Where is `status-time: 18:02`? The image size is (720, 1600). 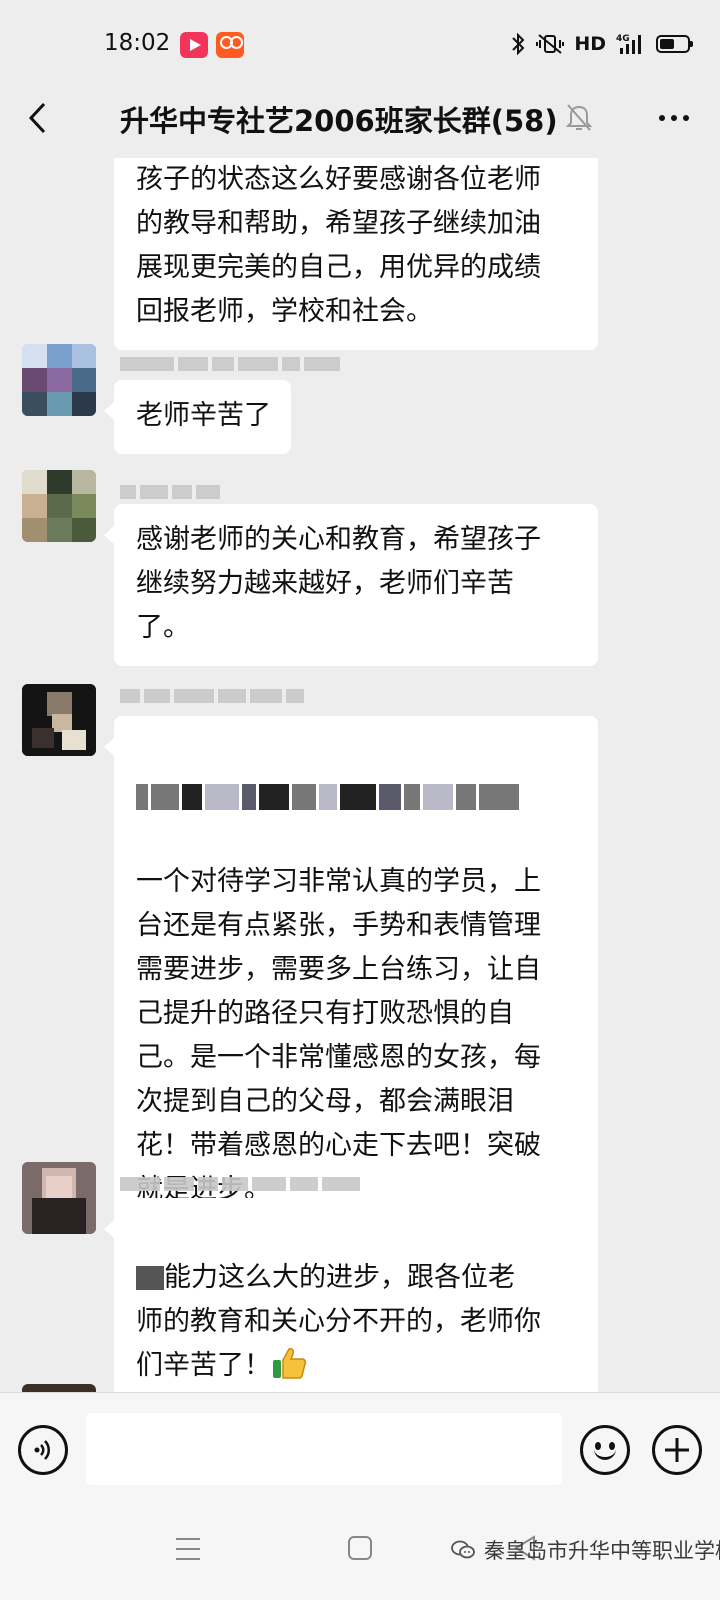
status-time: 18:02 is located at coordinates (137, 43).